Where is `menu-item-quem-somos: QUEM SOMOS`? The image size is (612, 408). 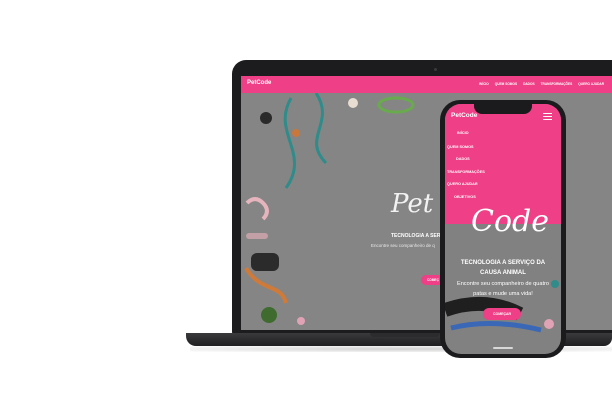
menu-item-quem-somos: QUEM SOMOS is located at coordinates (460, 147).